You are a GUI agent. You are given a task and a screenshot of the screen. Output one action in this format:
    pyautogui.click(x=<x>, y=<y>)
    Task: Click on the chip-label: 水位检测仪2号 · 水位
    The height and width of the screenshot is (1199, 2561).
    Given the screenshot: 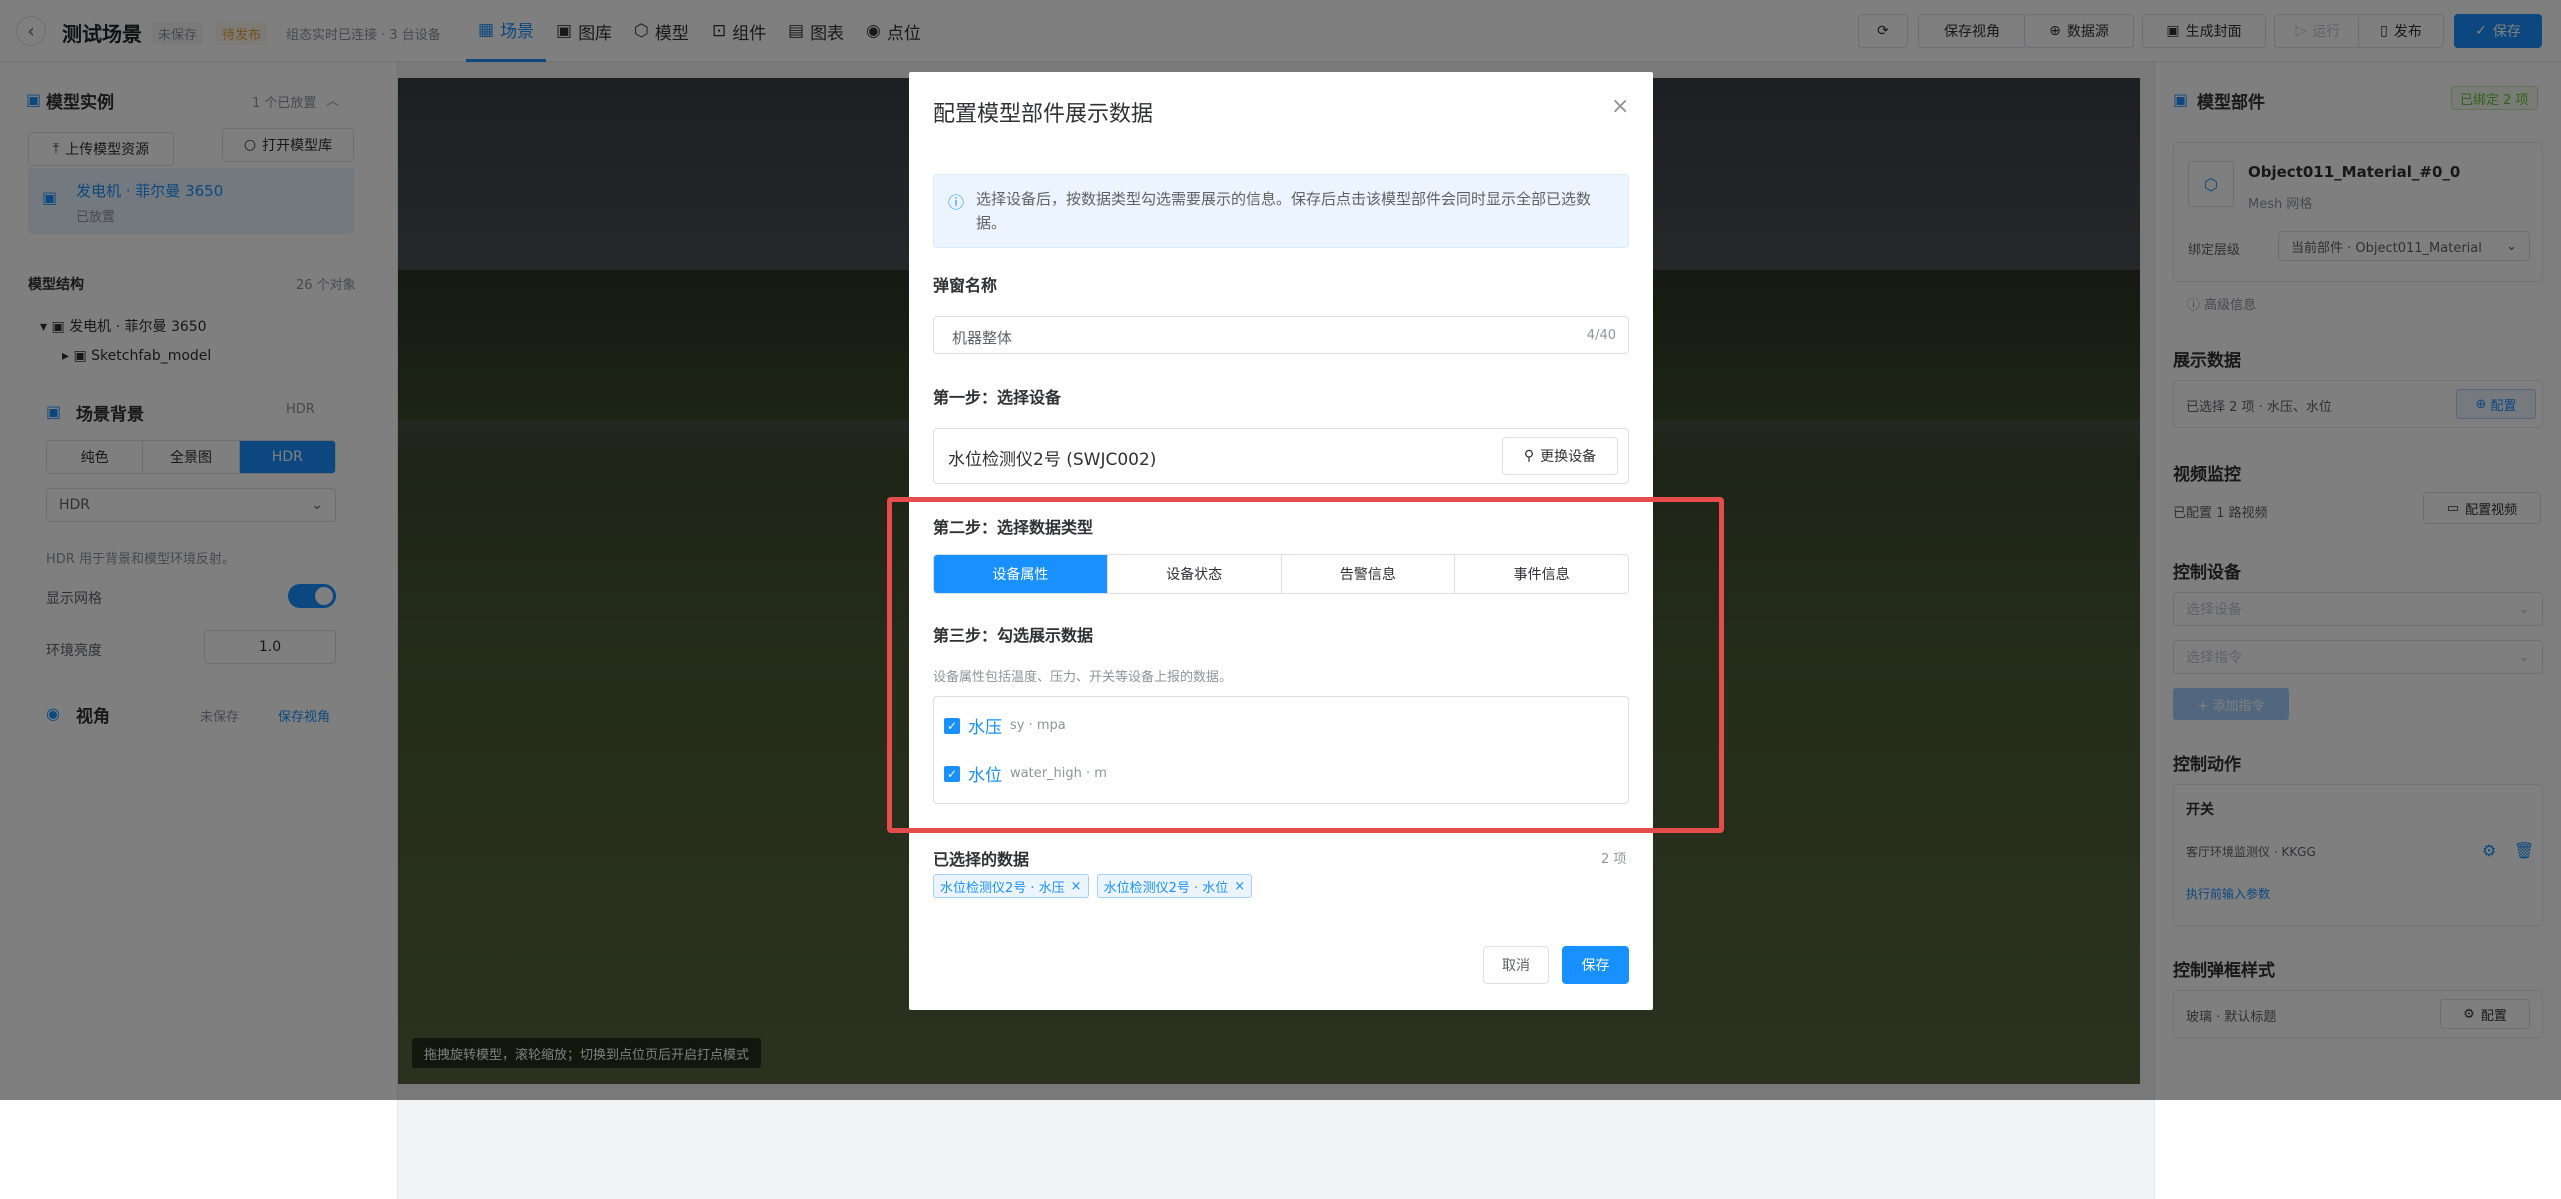 What is the action you would take?
    pyautogui.click(x=1166, y=888)
    